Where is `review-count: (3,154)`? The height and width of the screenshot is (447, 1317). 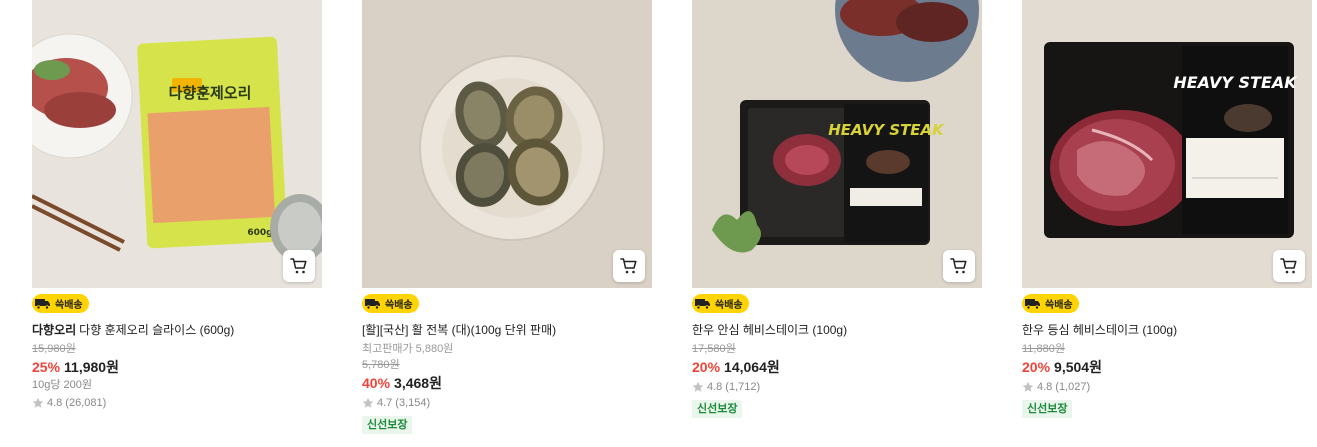 review-count: (3,154) is located at coordinates (413, 403).